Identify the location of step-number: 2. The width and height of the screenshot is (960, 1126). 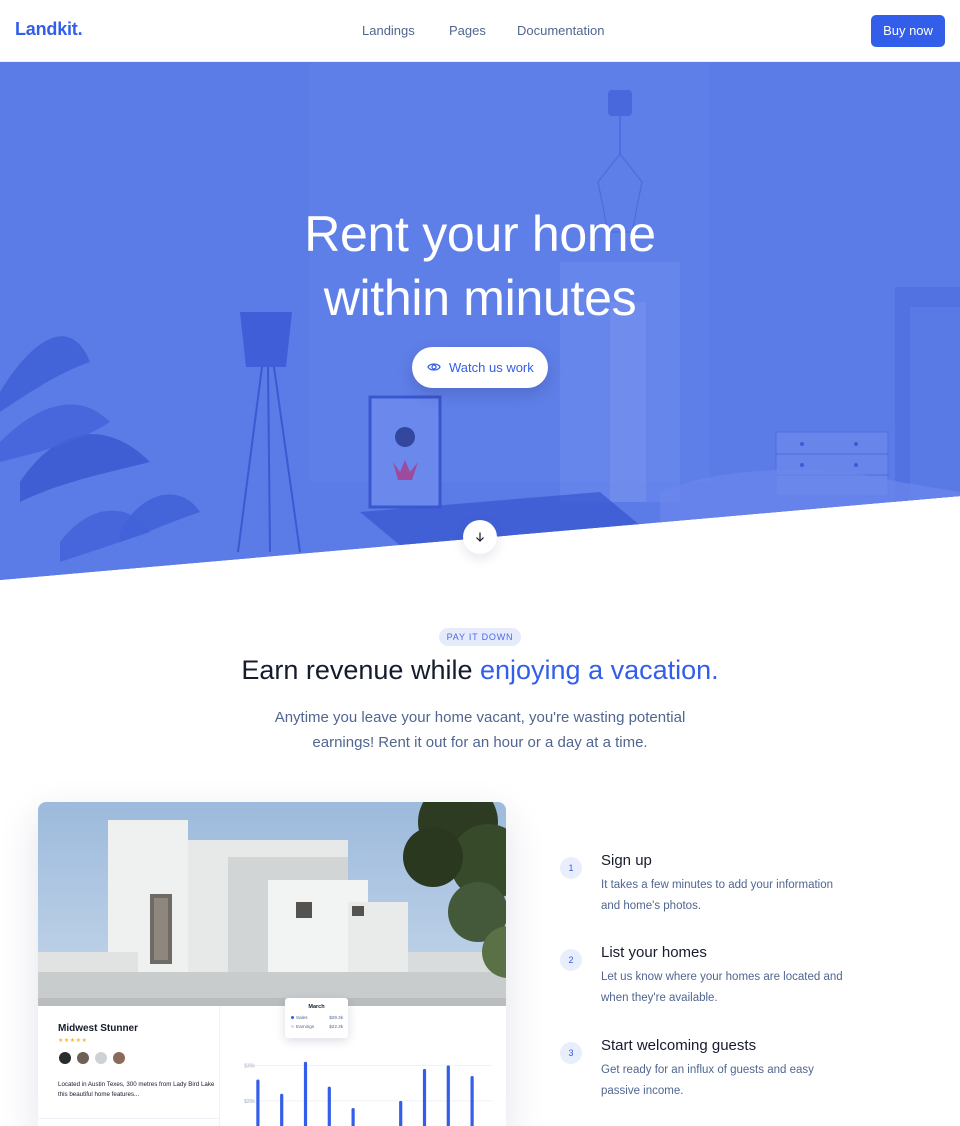
(571, 960).